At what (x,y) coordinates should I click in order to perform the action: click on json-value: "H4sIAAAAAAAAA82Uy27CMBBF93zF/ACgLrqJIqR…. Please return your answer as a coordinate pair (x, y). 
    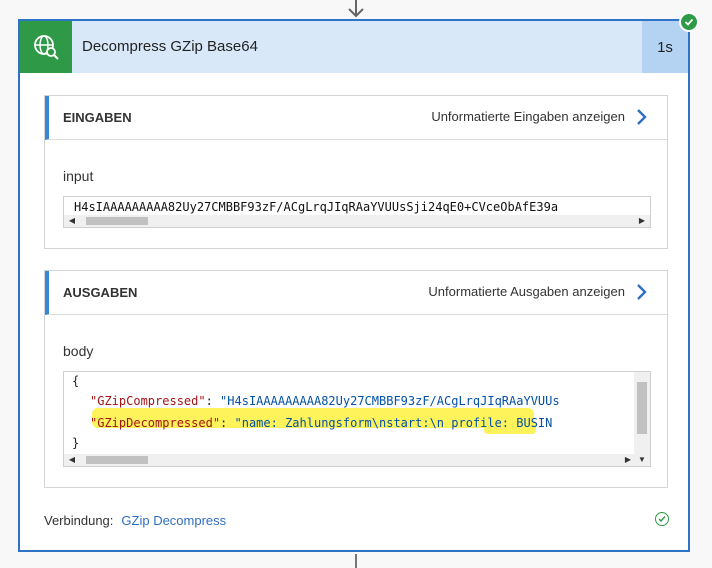
    Looking at the image, I should click on (390, 401).